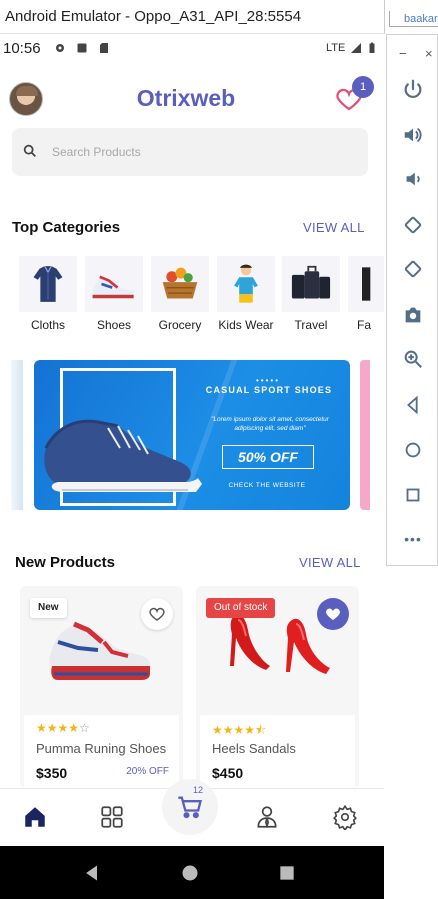 The image size is (438, 899). I want to click on window-title: Android Emulator - Oppo_A31_API_28:5554, so click(192, 17).